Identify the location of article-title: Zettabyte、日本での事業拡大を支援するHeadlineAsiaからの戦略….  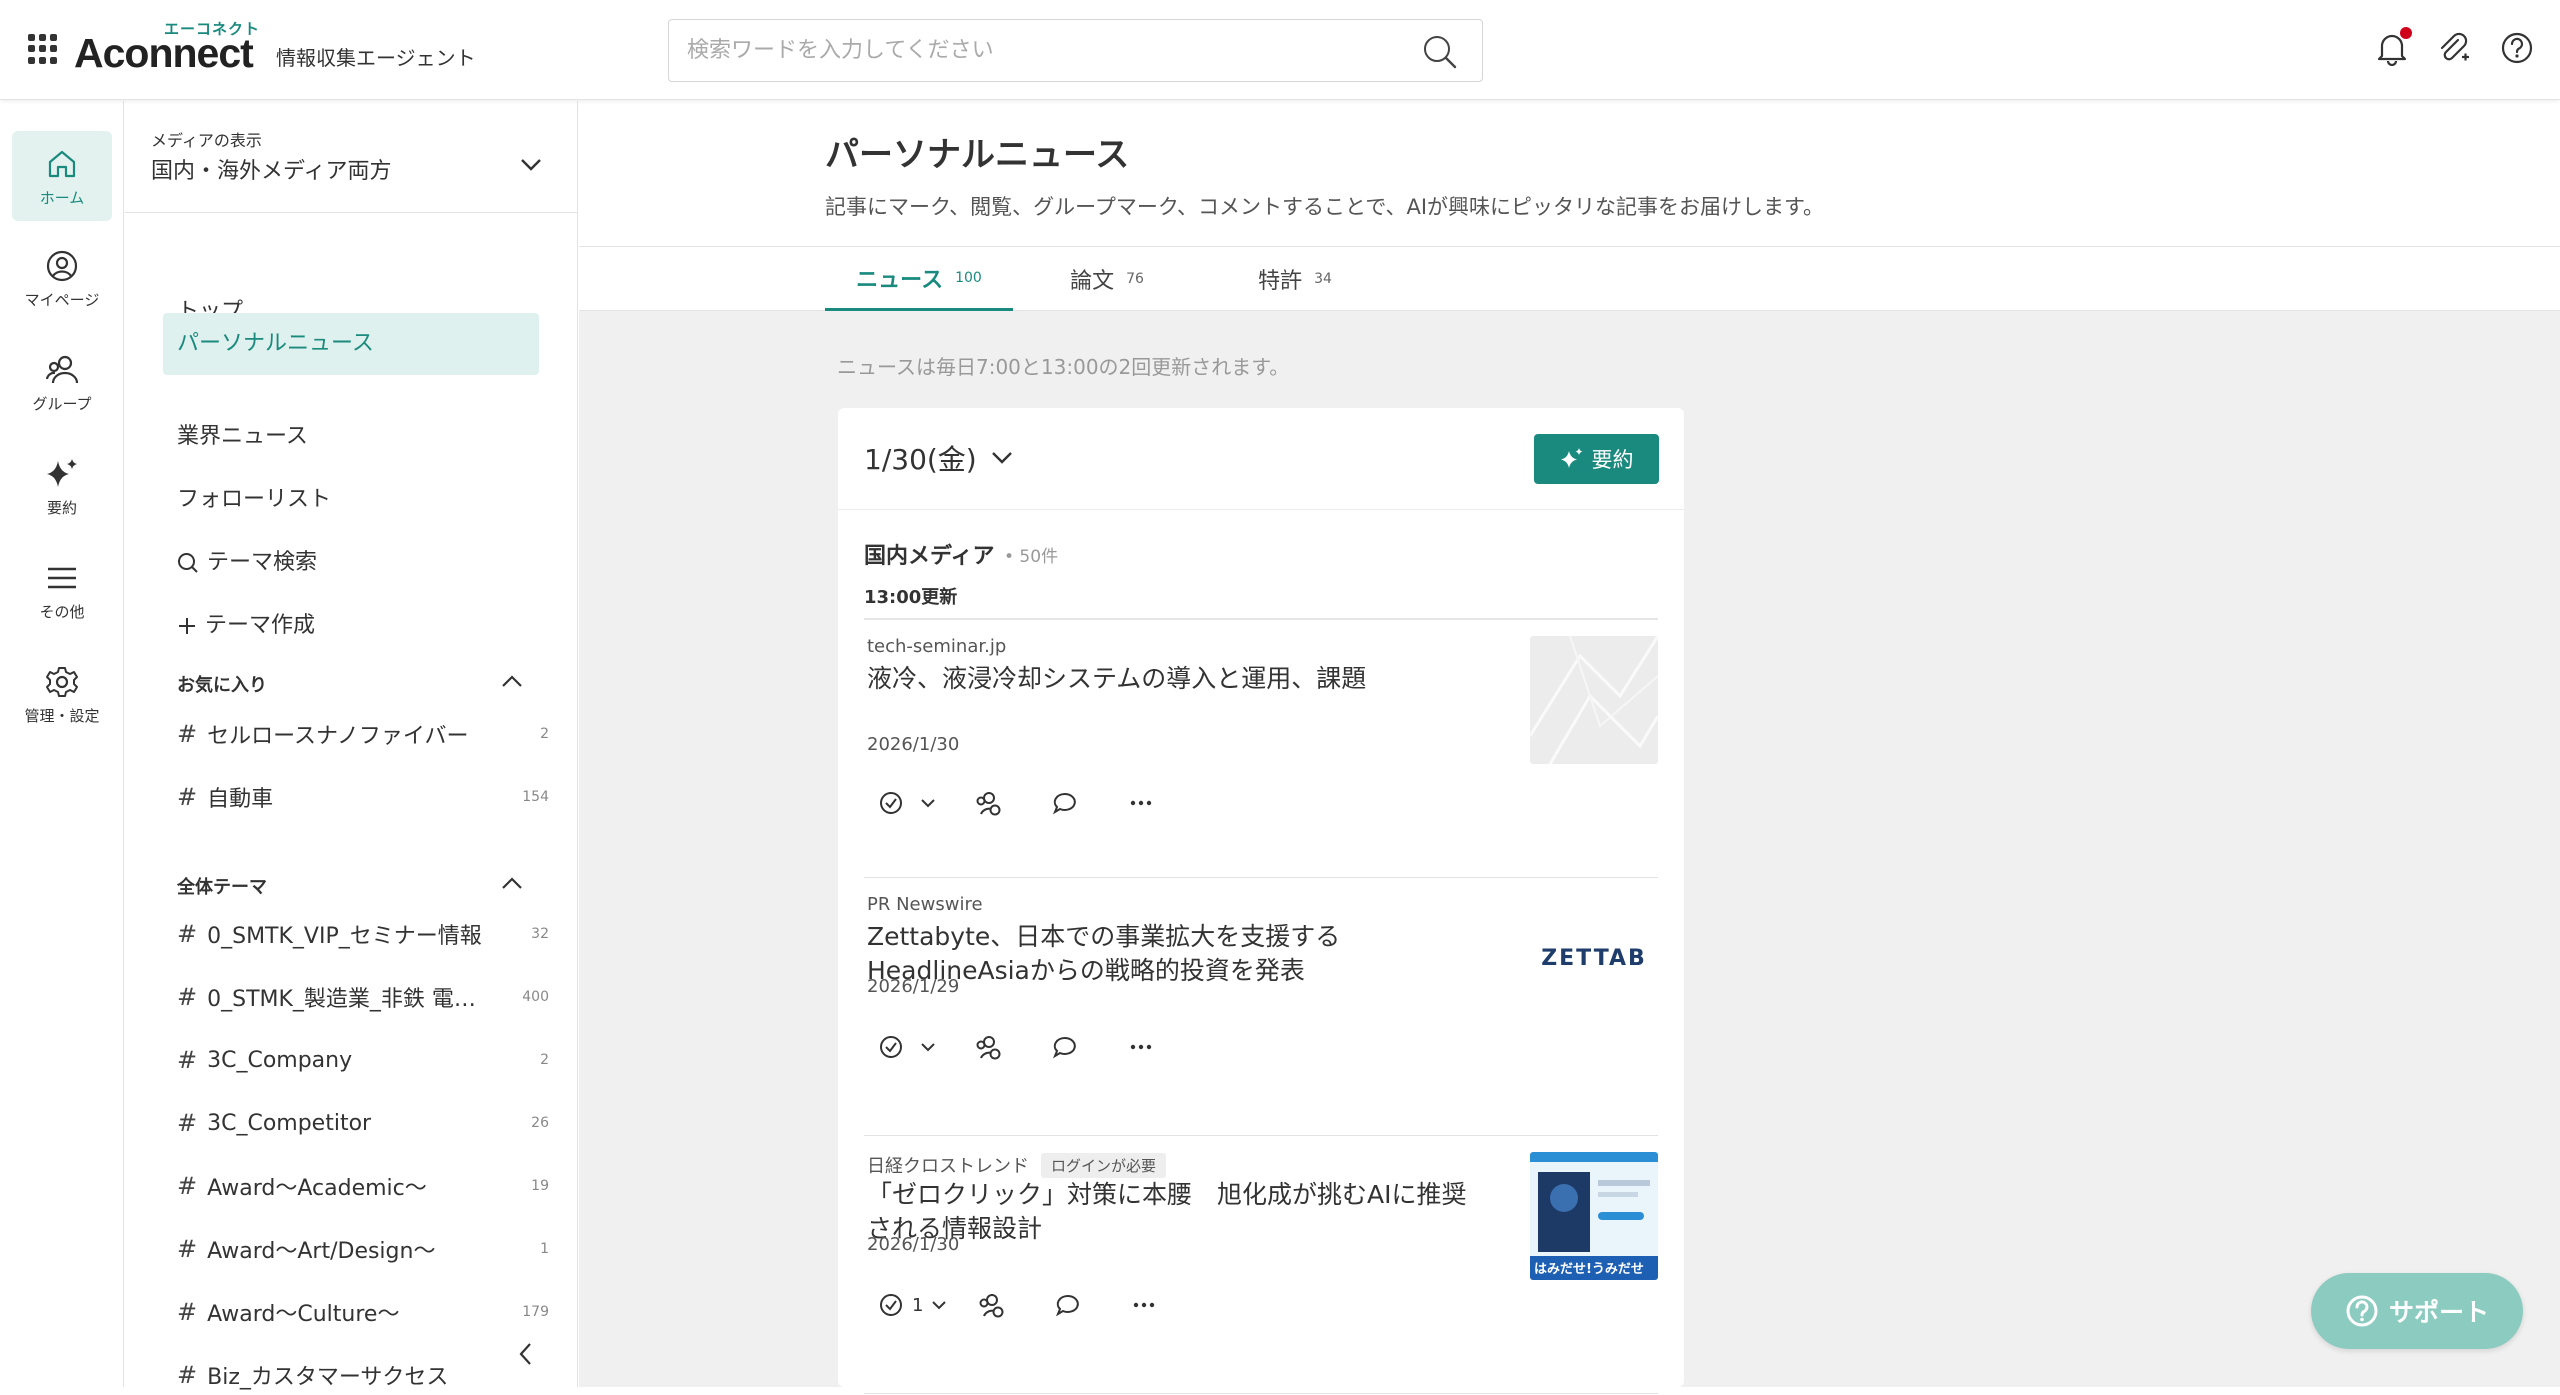
(1177, 954).